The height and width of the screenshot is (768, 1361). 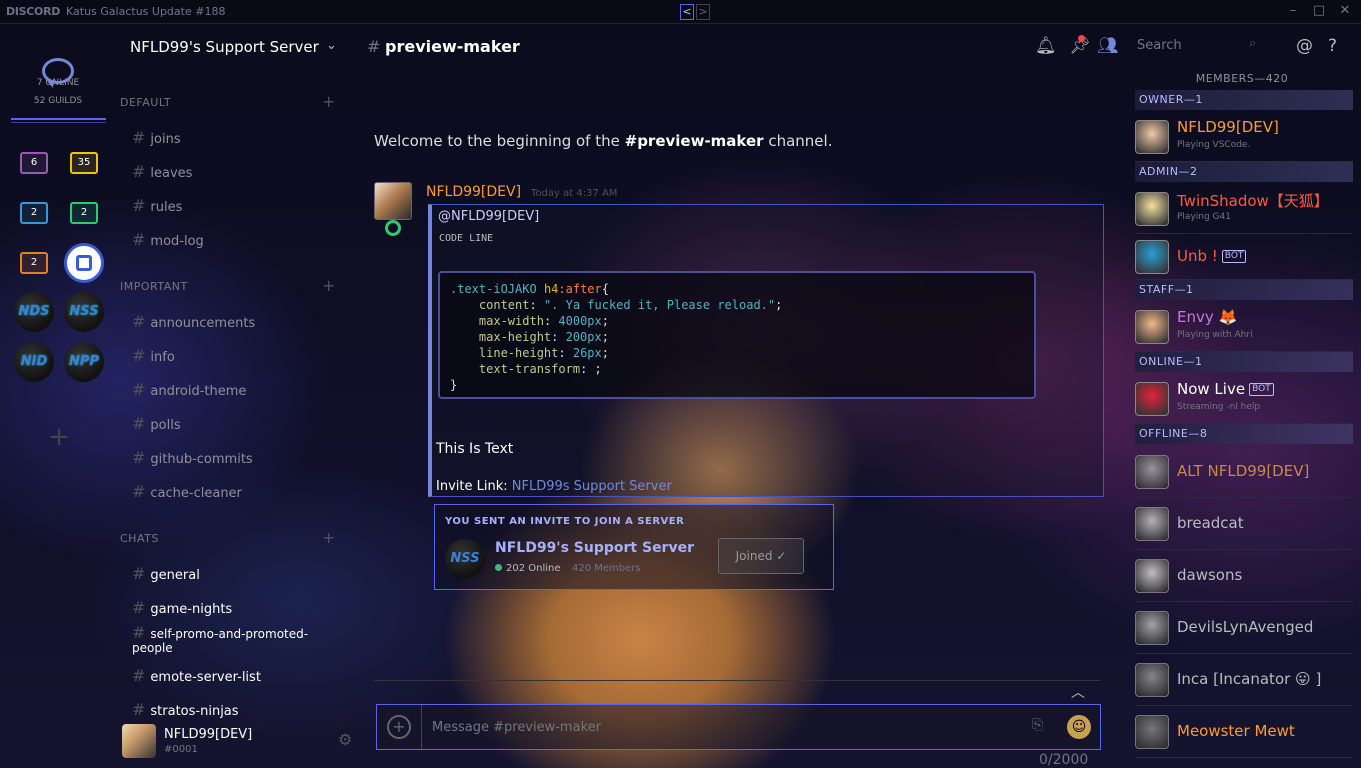 What do you see at coordinates (139, 538) in the screenshot?
I see `channel-category: CHATS` at bounding box center [139, 538].